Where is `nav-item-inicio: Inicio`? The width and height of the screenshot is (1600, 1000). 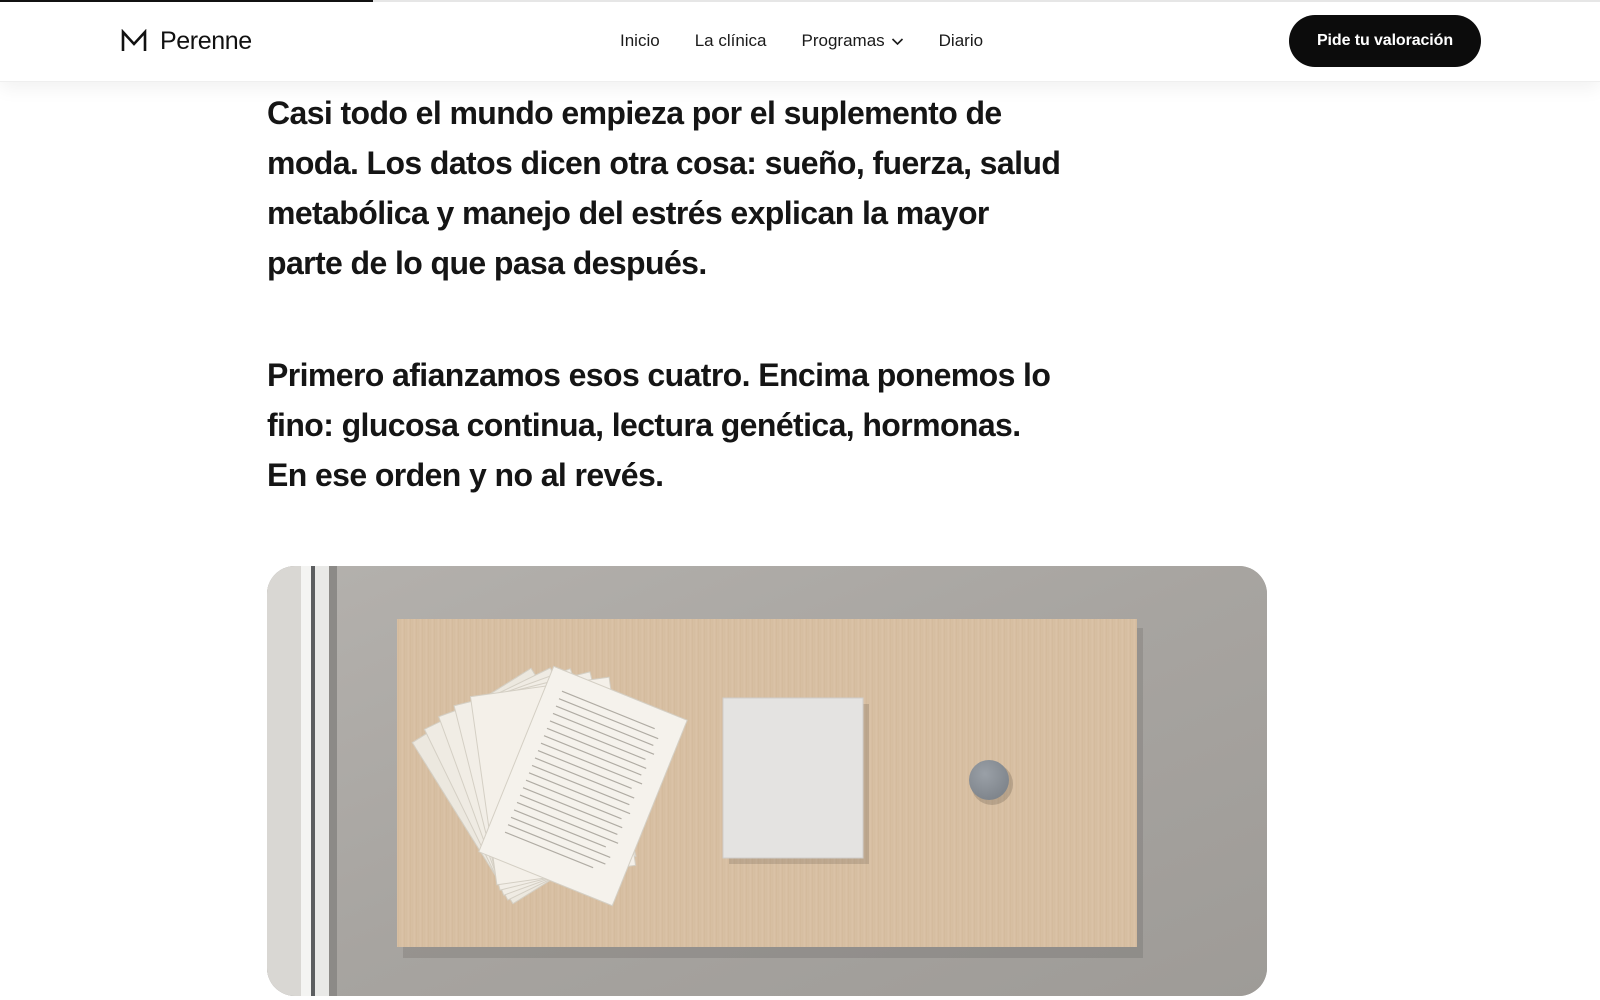
nav-item-inicio: Inicio is located at coordinates (640, 41).